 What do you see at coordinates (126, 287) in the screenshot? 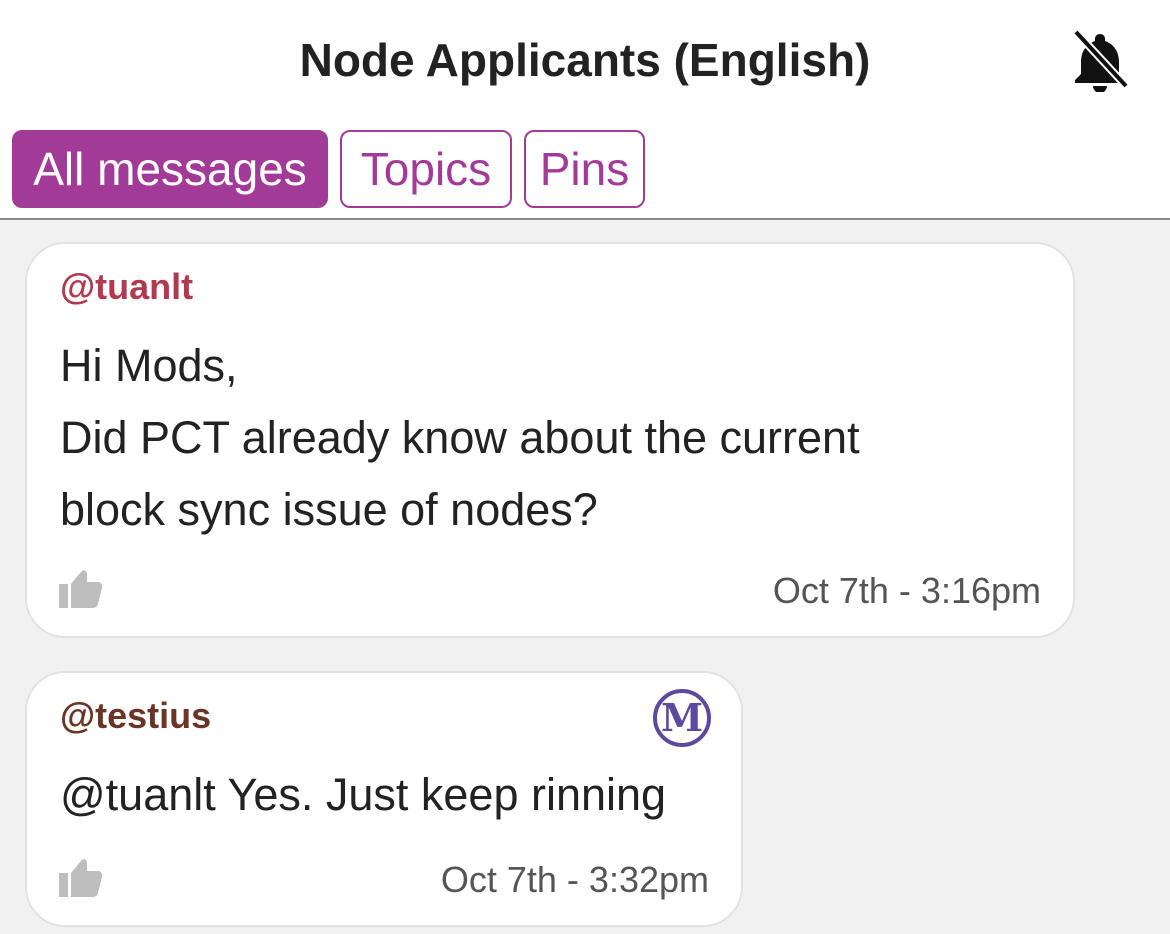
I see `message-author: @tuanlt` at bounding box center [126, 287].